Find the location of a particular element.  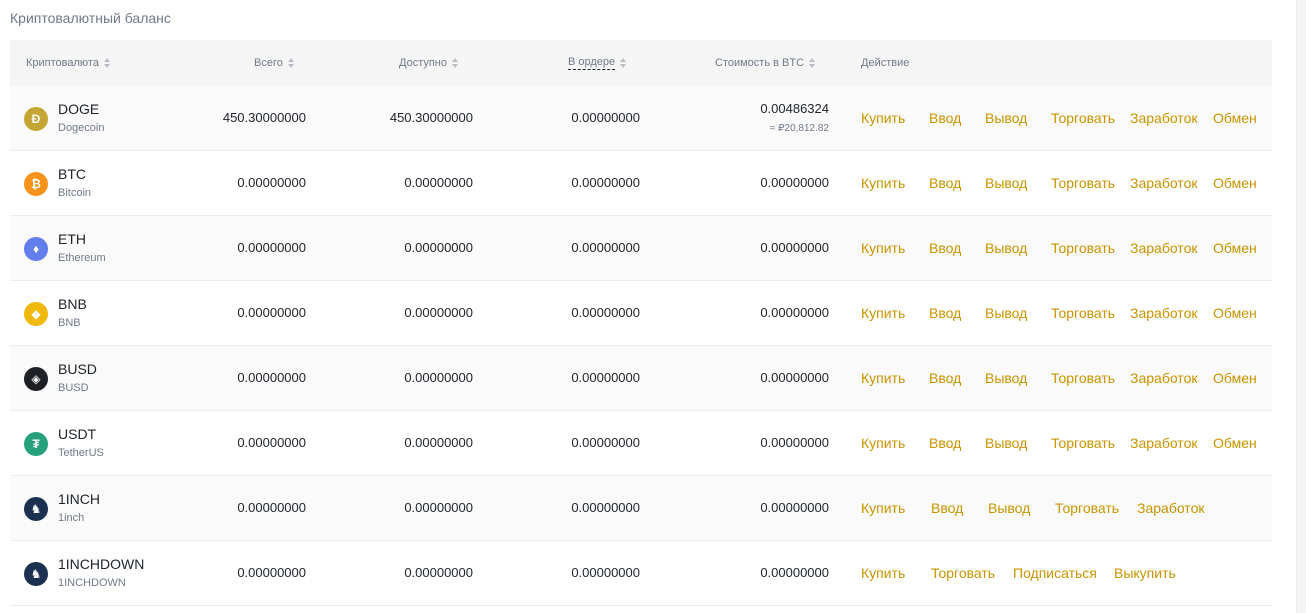

coin-symbol: 1INCH is located at coordinates (79, 499).